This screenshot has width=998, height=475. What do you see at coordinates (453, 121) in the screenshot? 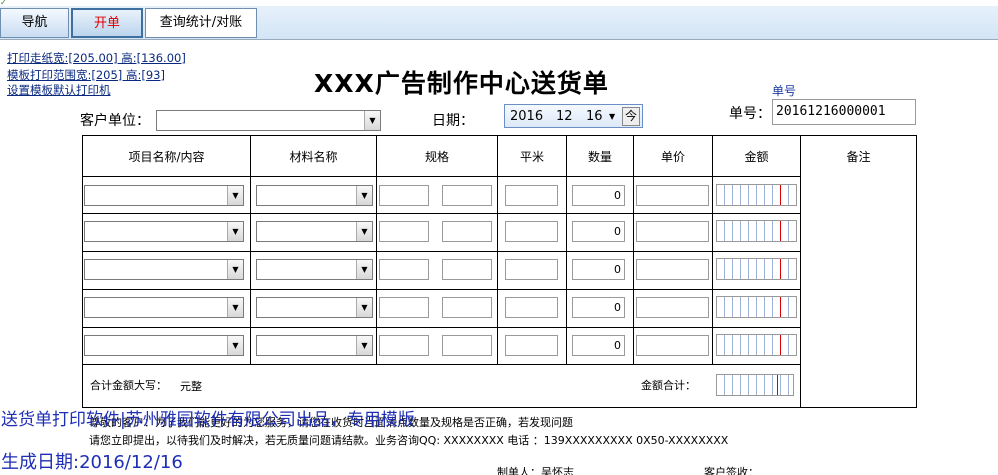
I see `date-label: 日期：` at bounding box center [453, 121].